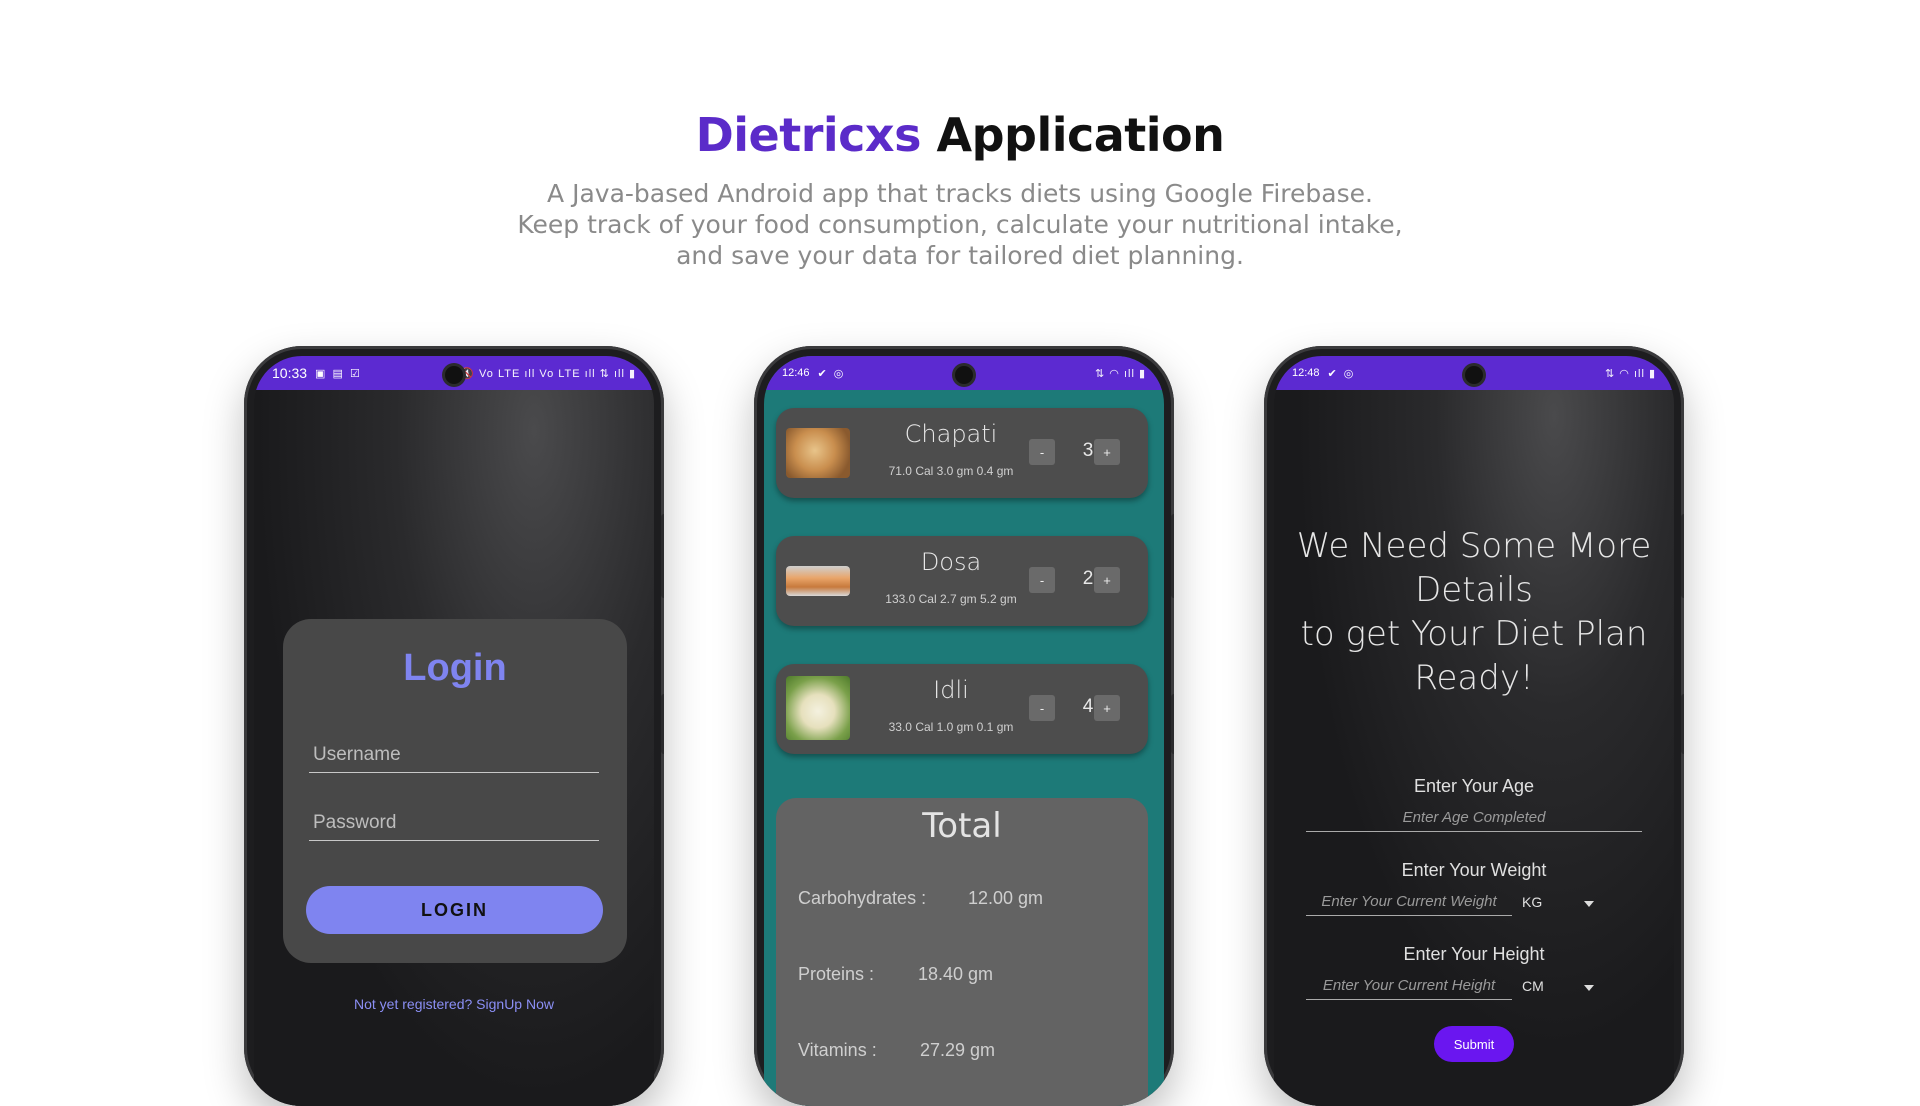 The width and height of the screenshot is (1920, 1106). Describe the element at coordinates (818, 453) in the screenshot. I see `chapati-image` at that location.